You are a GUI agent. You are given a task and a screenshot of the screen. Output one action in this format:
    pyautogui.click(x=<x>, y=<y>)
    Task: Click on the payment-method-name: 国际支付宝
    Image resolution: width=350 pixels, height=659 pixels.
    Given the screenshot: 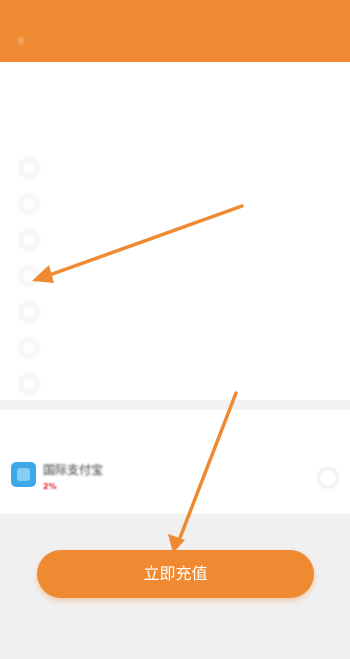 What is the action you would take?
    pyautogui.click(x=73, y=469)
    